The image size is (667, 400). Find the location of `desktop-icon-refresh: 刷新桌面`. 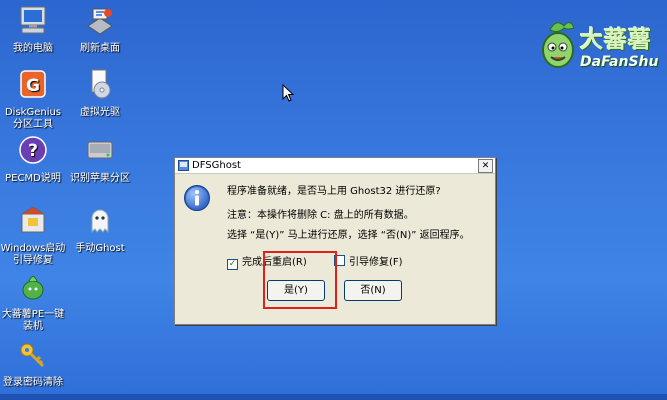

desktop-icon-refresh: 刷新桌面 is located at coordinates (100, 29).